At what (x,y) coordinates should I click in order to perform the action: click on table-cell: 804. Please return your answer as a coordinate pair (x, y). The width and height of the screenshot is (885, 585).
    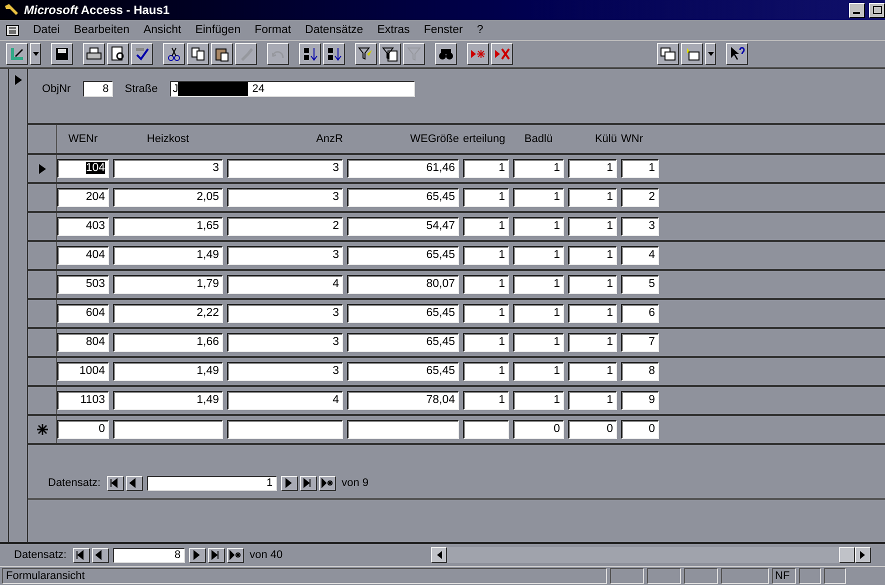
    Looking at the image, I should click on (83, 342).